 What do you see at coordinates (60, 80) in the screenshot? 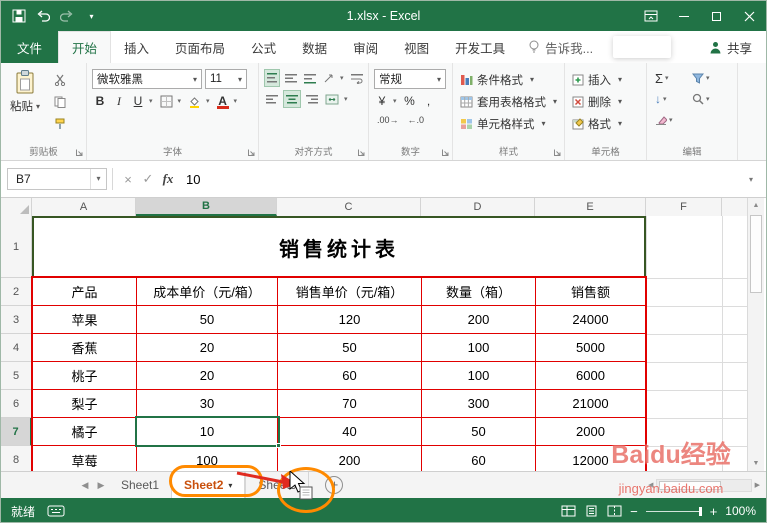
I see `cut-button` at bounding box center [60, 80].